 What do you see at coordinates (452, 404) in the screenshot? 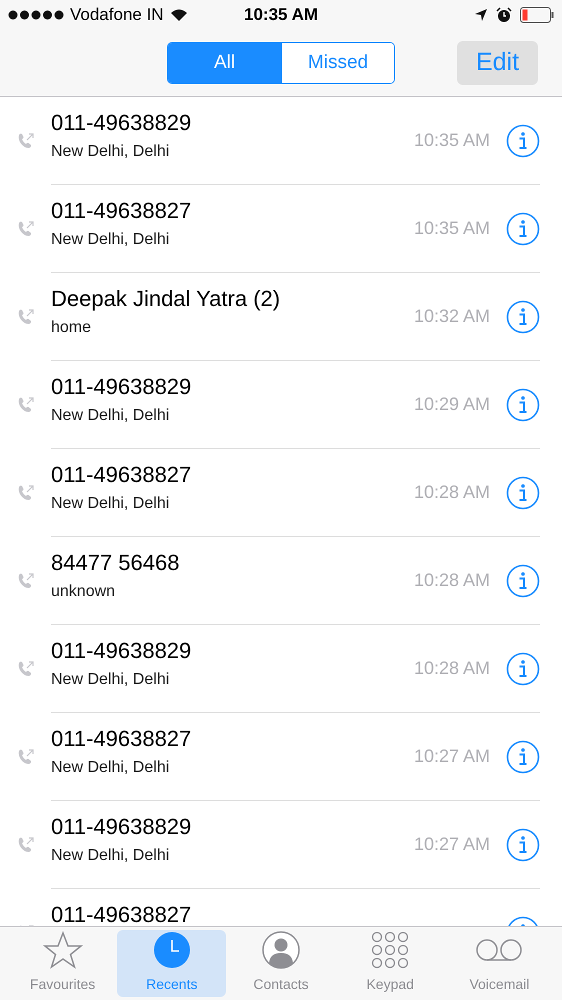
I see `call-time: 10:29 AM` at bounding box center [452, 404].